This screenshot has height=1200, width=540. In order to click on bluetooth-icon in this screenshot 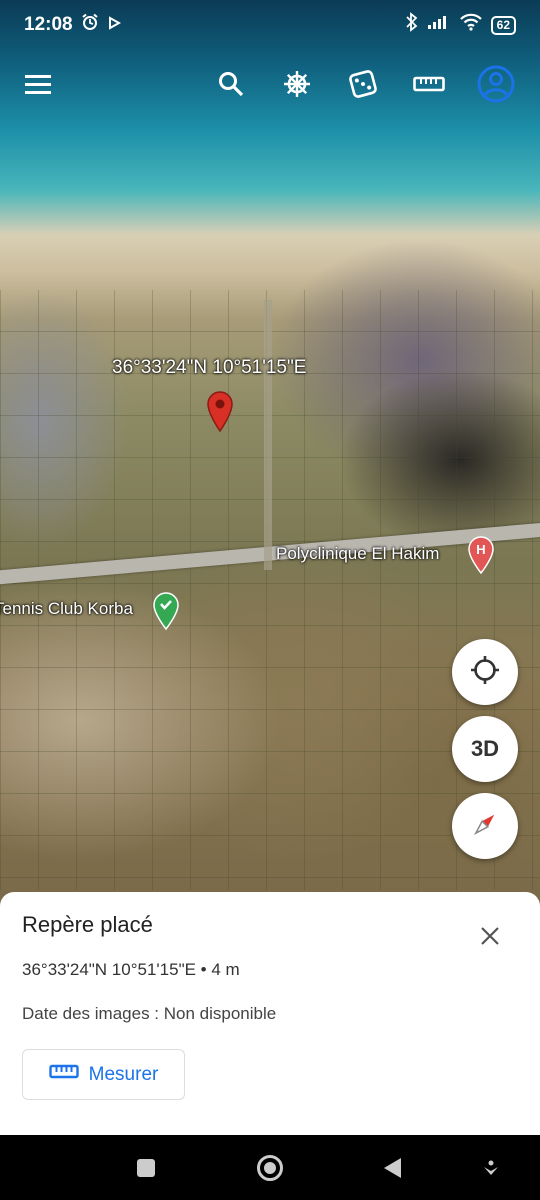, I will do `click(412, 25)`.